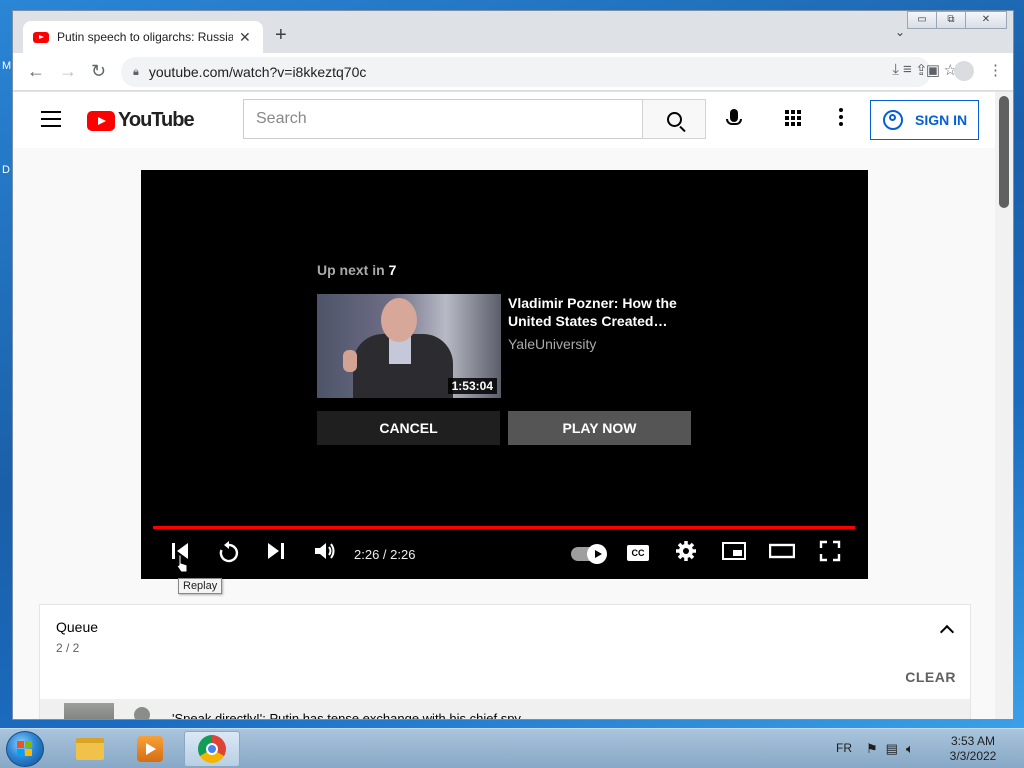 Image resolution: width=1024 pixels, height=768 pixels. I want to click on autoplay-play-icon, so click(597, 554).